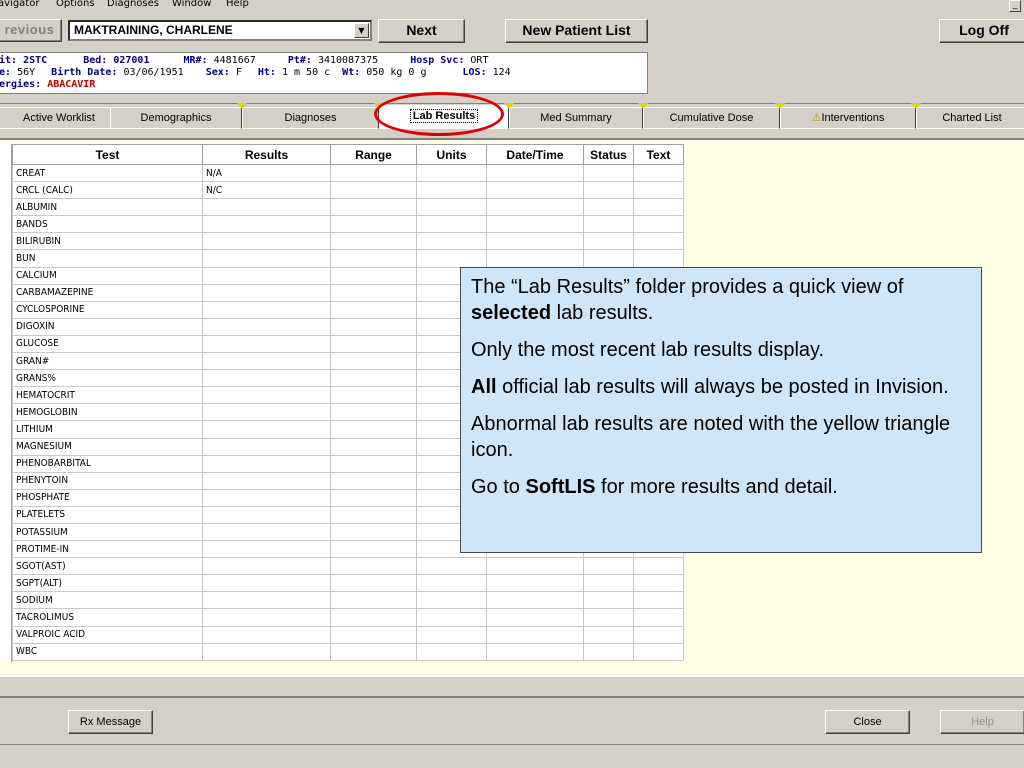  I want to click on minimize-icon: _, so click(1015, 6).